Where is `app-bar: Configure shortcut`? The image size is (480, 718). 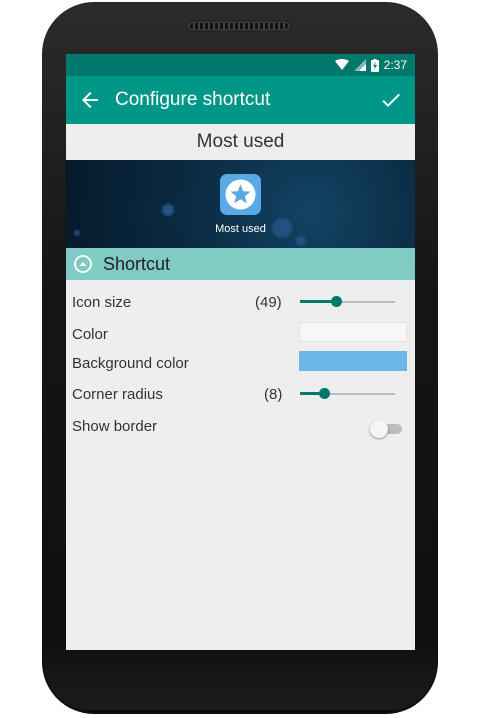 app-bar: Configure shortcut is located at coordinates (240, 100).